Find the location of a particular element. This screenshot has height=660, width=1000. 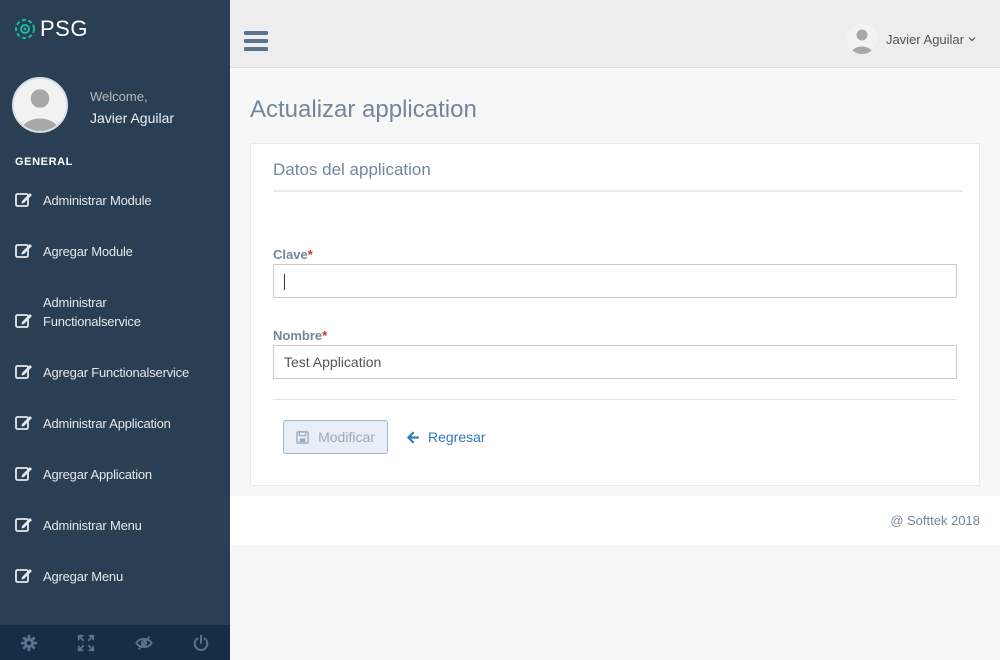

copyright-text: @ Softtek 2018 is located at coordinates (935, 520).